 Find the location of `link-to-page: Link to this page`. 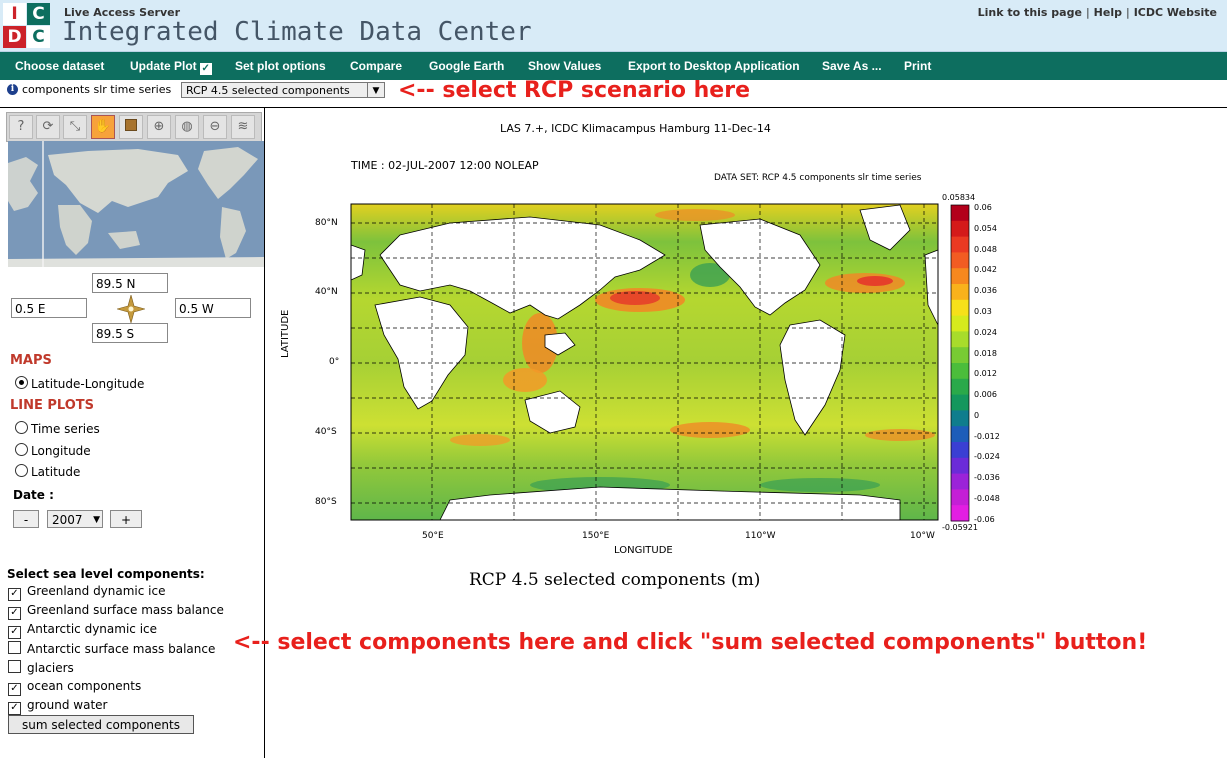

link-to-page: Link to this page is located at coordinates (1030, 12).